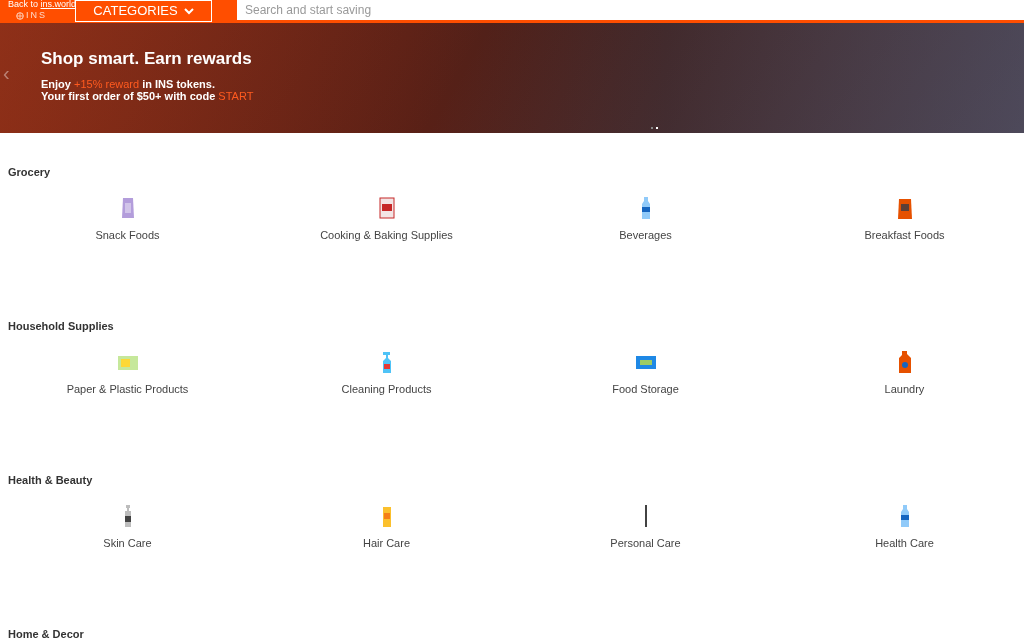 This screenshot has height=641, width=1024. Describe the element at coordinates (645, 389) in the screenshot. I see `category-link: Food Storage` at that location.